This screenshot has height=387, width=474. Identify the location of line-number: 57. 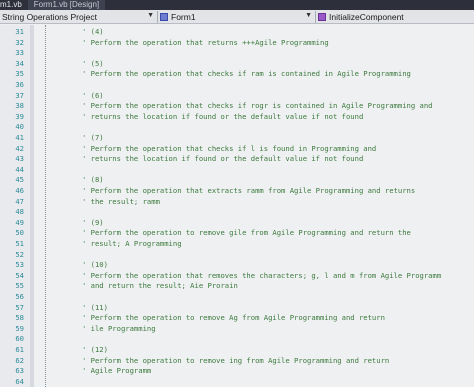
(19, 307).